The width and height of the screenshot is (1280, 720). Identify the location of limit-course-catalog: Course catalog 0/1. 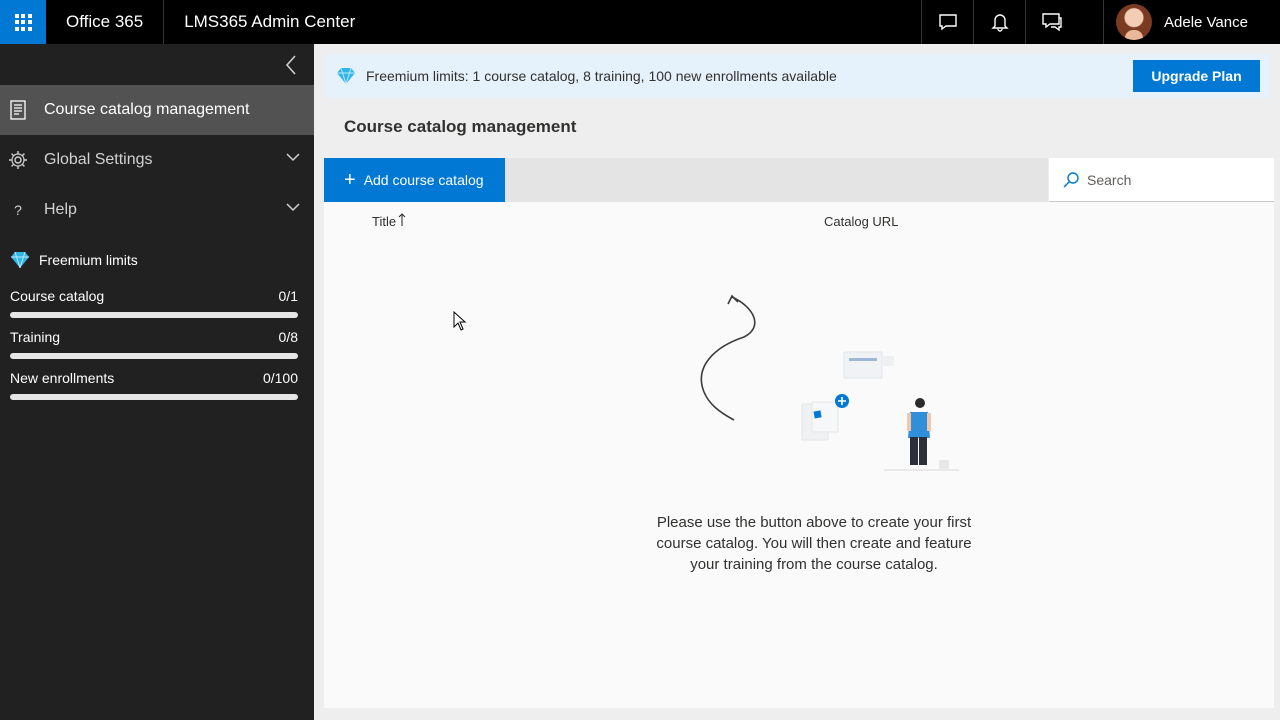
(154, 303).